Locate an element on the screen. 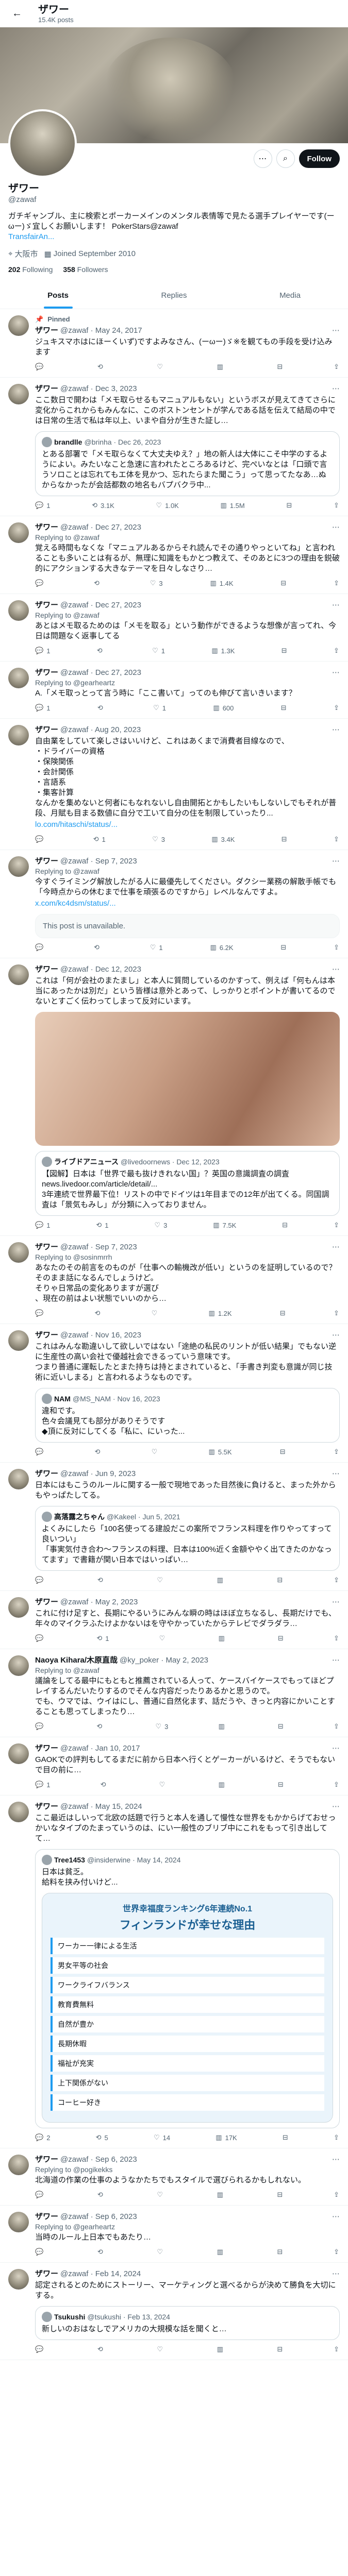 The height and width of the screenshot is (2576, 348). reply-button: 💬 2 is located at coordinates (42, 2137).